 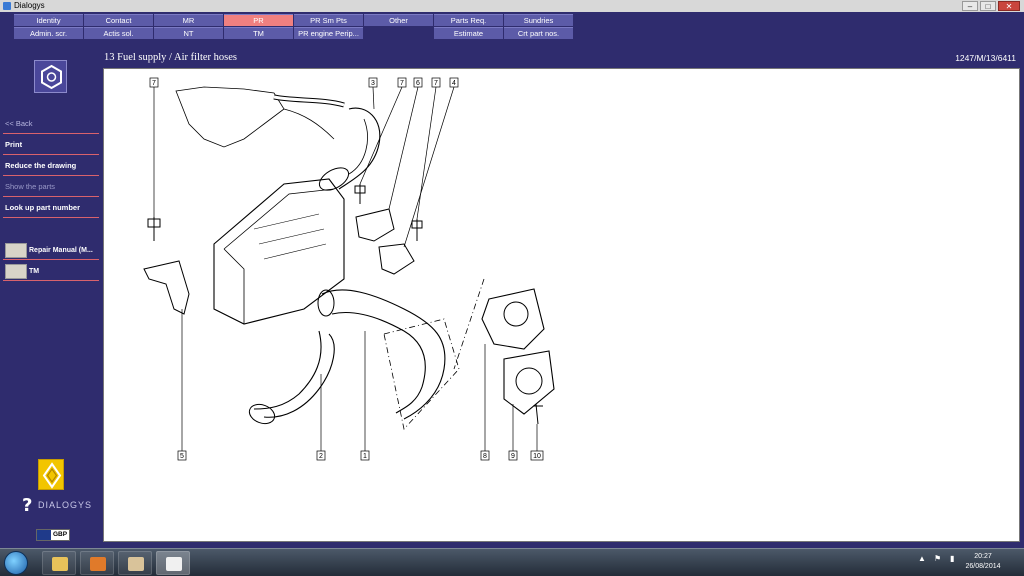 I want to click on drawing-reference: 1247/M/13/6411, so click(x=985, y=58).